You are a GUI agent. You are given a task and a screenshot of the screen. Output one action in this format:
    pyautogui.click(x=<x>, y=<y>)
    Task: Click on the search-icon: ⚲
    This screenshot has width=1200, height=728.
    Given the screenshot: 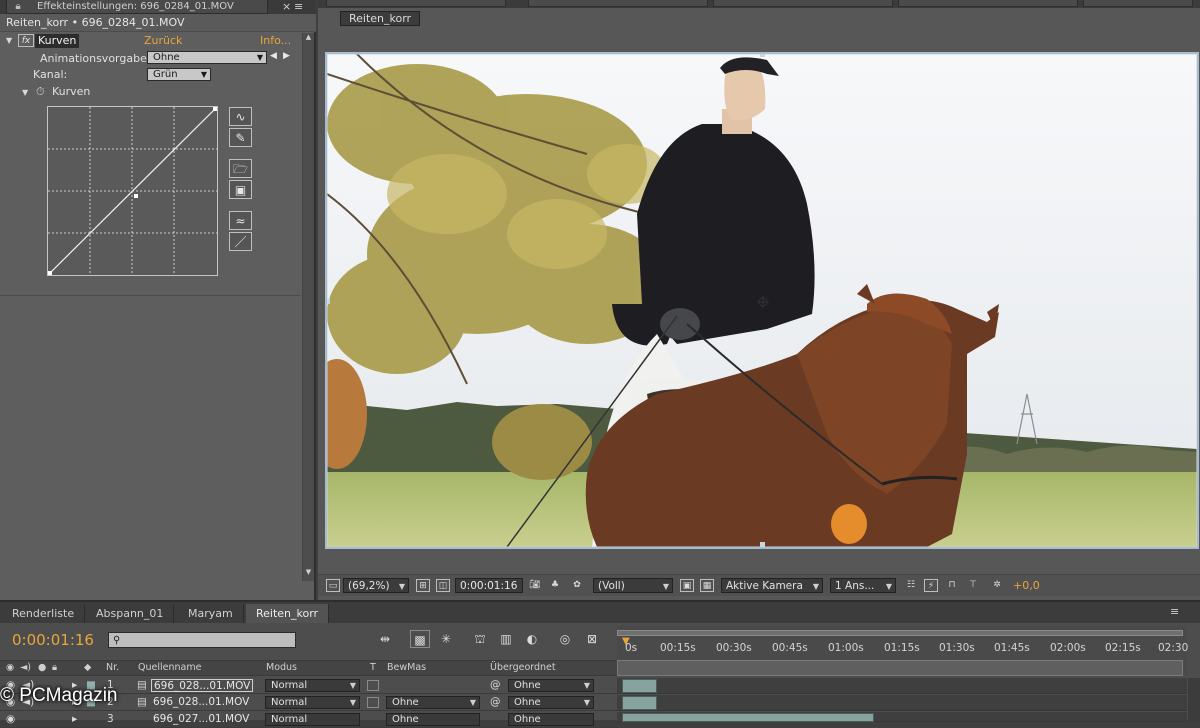 What is the action you would take?
    pyautogui.click(x=117, y=640)
    